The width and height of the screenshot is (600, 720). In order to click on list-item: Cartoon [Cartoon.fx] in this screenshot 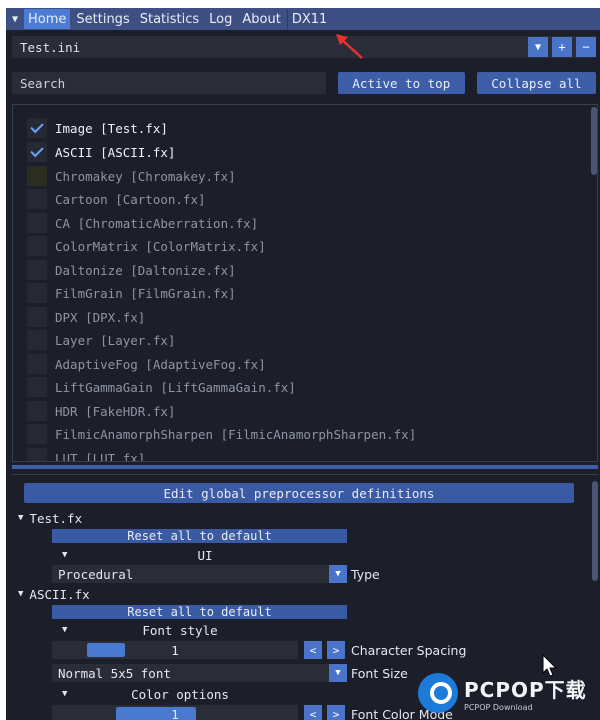, I will do `click(116, 199)`.